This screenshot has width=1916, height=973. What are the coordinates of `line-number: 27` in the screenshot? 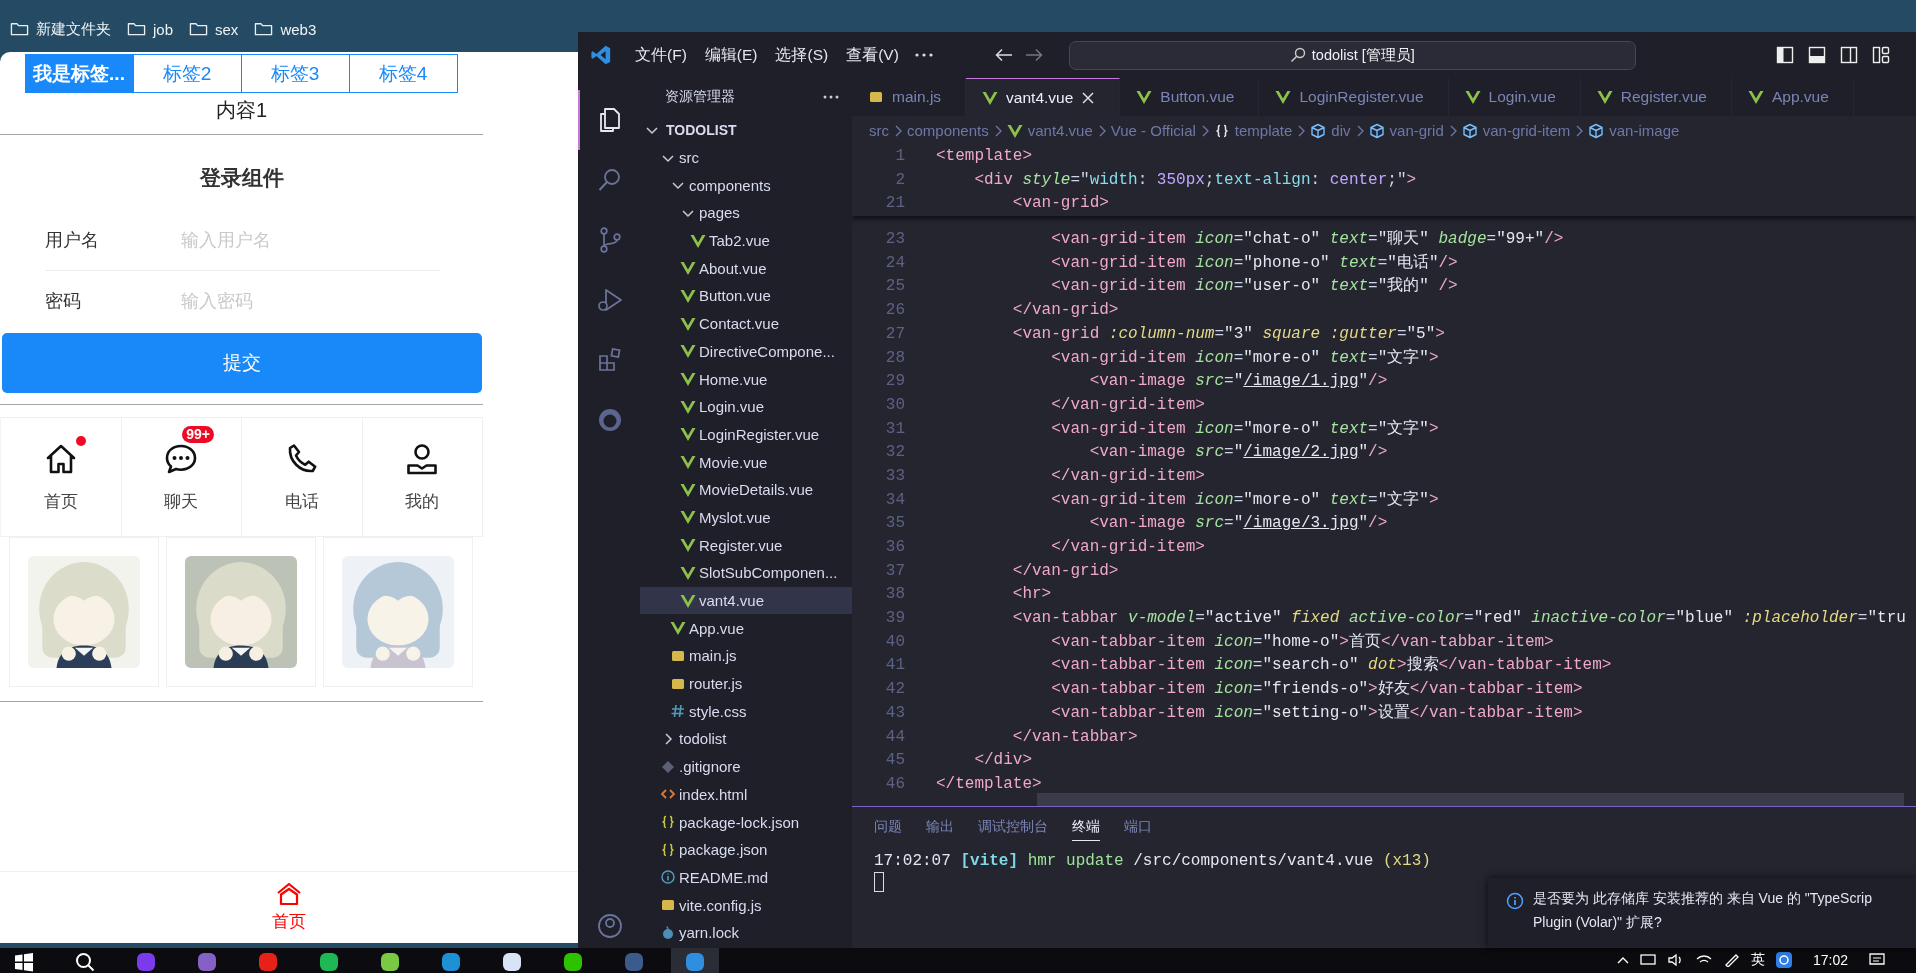 It's located at (894, 334).